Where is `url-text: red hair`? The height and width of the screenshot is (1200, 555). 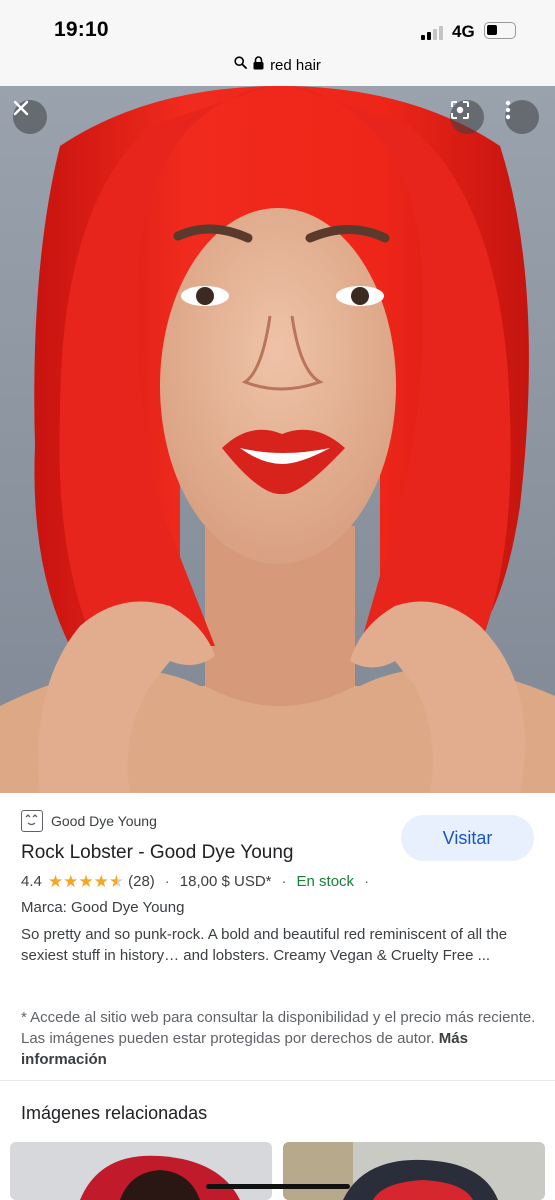
url-text: red hair is located at coordinates (295, 65).